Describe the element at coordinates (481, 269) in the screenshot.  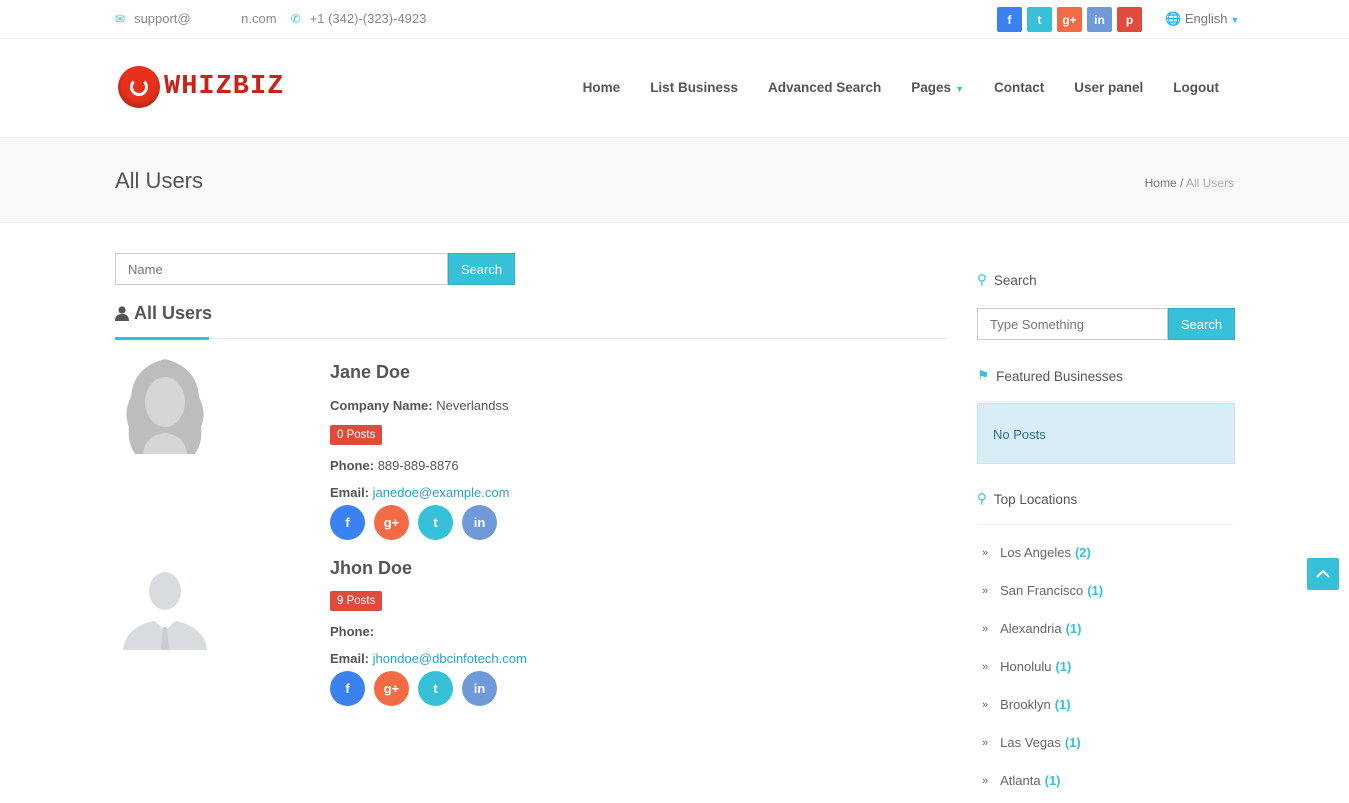
I see `user-search-button: Search` at that location.